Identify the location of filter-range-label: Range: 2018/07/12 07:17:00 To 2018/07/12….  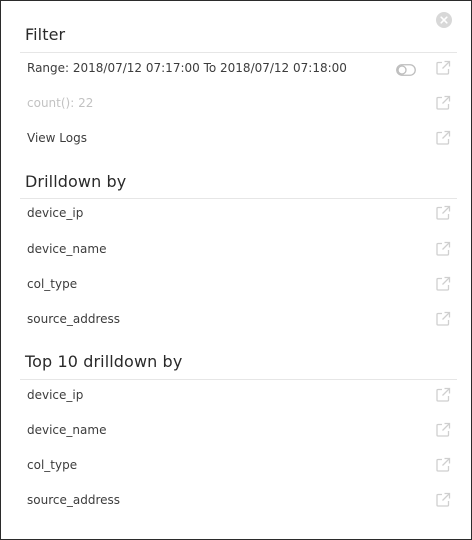
(187, 68).